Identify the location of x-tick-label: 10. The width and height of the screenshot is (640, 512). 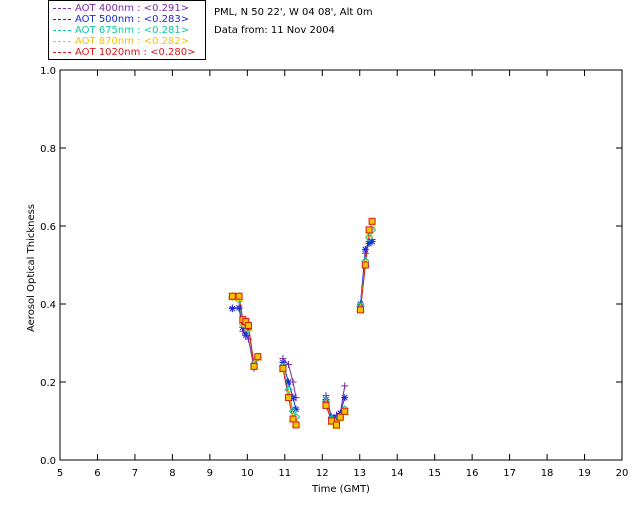
(247, 473).